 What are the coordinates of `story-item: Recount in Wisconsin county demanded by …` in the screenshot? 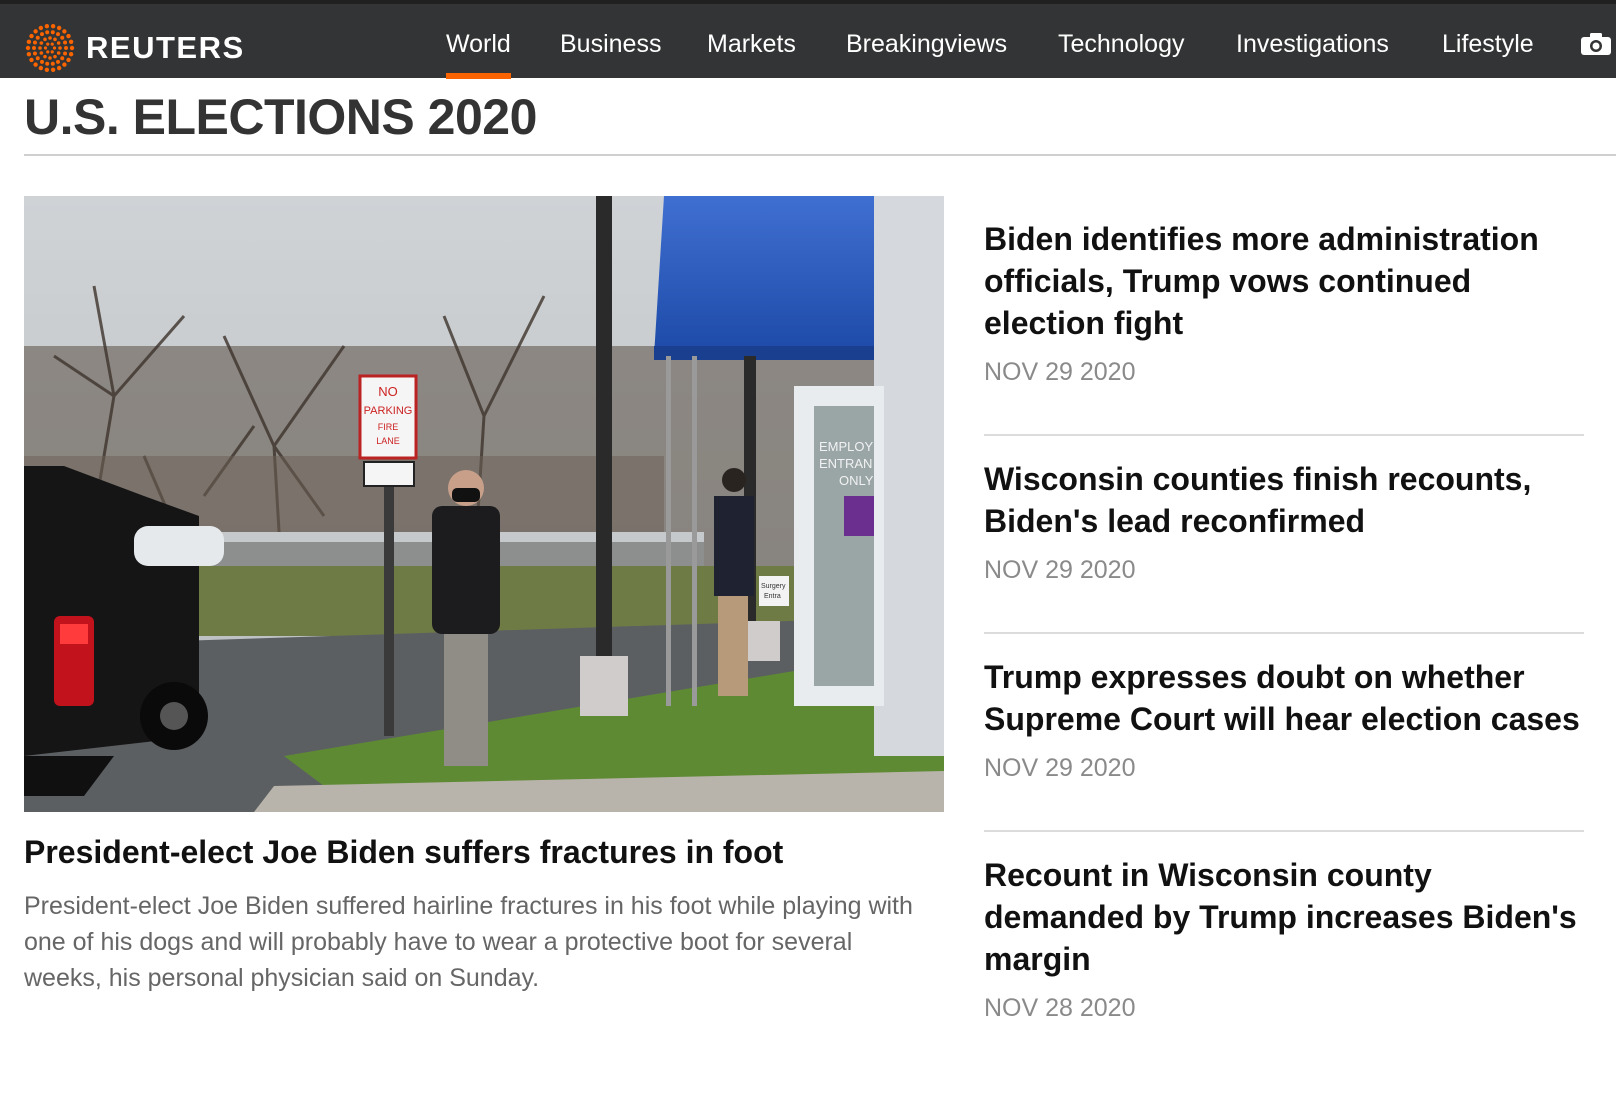 It's located at (1284, 938).